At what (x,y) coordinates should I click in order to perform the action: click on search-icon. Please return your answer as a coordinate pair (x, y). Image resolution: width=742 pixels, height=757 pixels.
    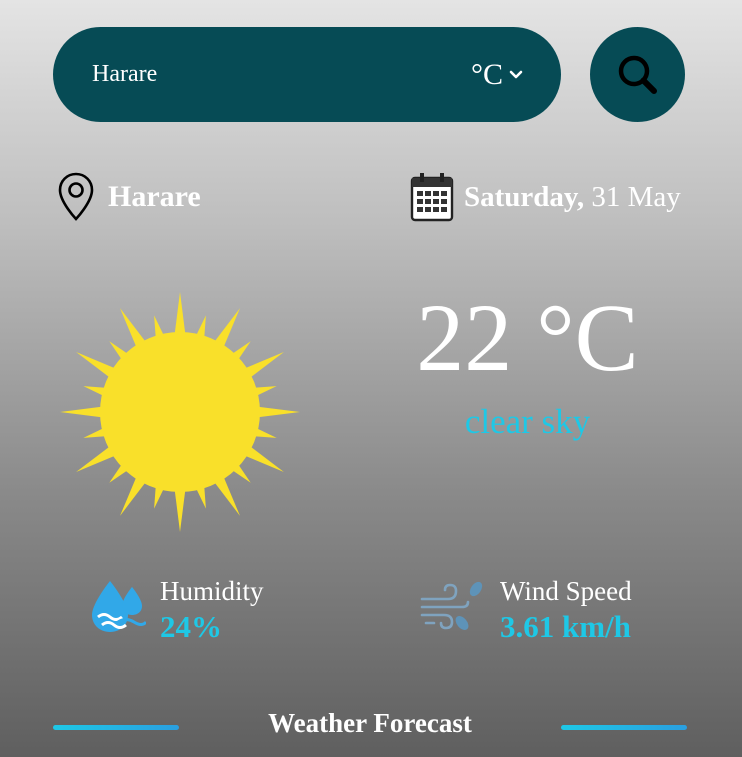
    Looking at the image, I should click on (637, 74).